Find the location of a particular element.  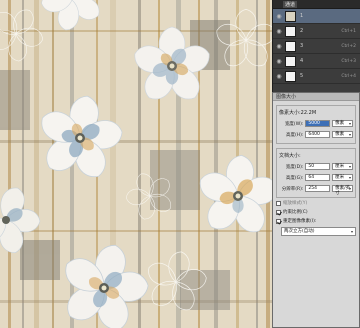

layer-row: ◉ 4 Ctrl+3 is located at coordinates (316, 61).